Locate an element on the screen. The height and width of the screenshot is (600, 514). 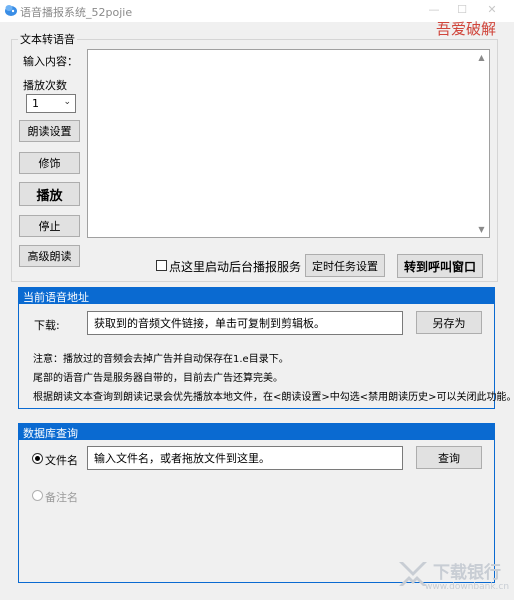
stop-button: 停止 is located at coordinates (49, 226).